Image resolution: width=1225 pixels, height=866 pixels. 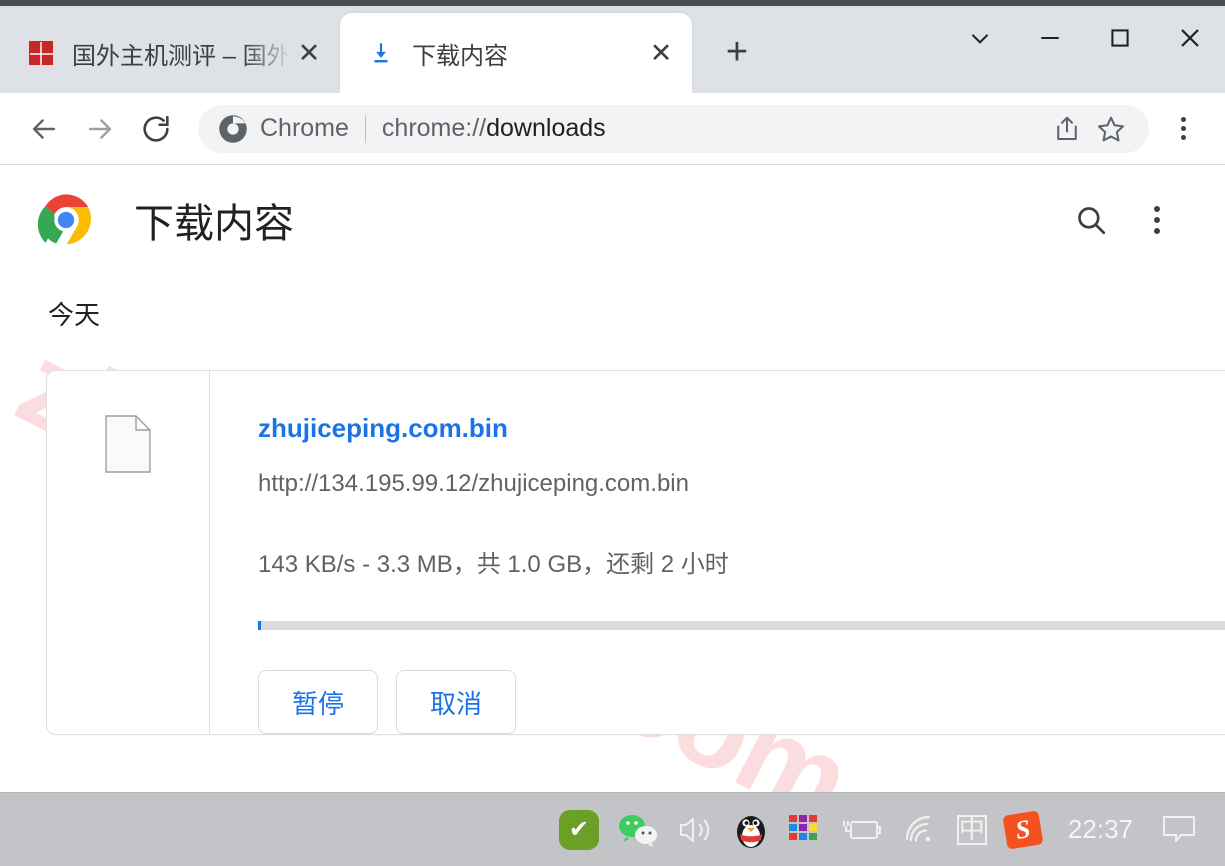 What do you see at coordinates (1190, 38) in the screenshot?
I see `close-window-button` at bounding box center [1190, 38].